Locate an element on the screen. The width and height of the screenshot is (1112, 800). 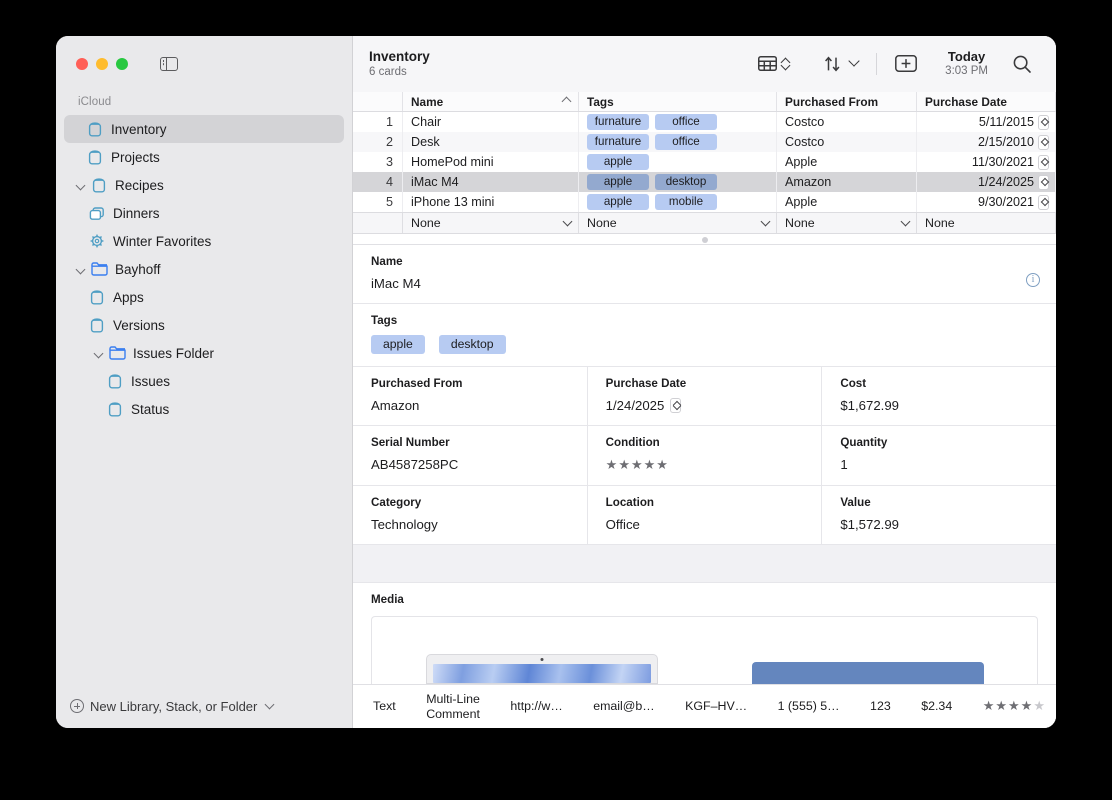
cell-name: HomePod mini is located at coordinates (491, 162).